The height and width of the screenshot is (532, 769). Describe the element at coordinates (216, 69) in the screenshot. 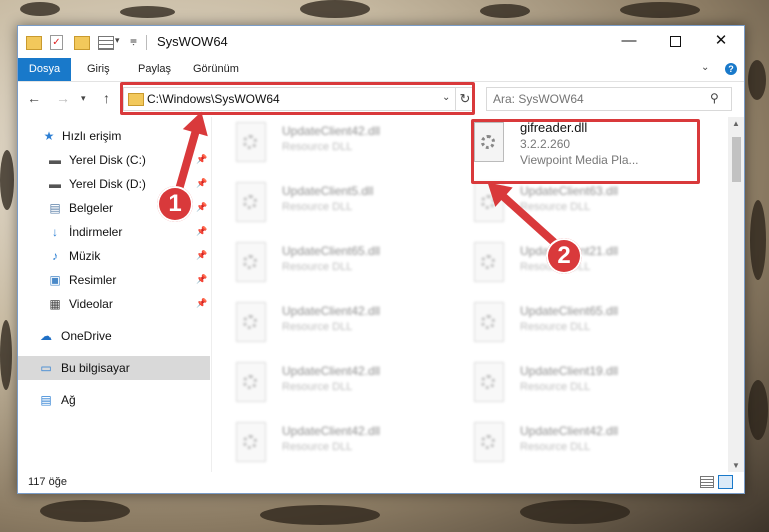

I see `tab-view: Görünüm` at that location.